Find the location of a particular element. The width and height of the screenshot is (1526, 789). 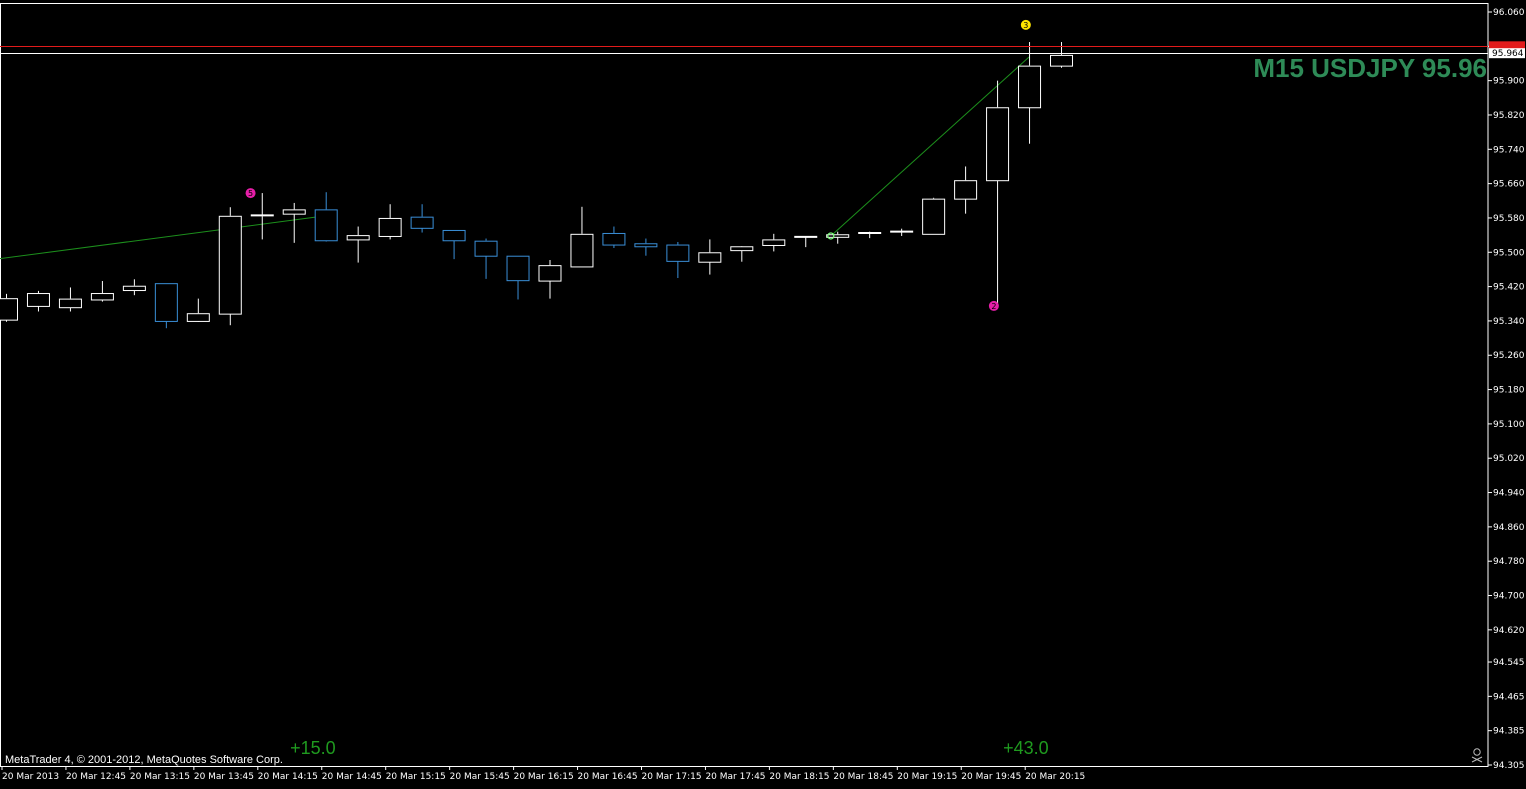

marker-number: 3 is located at coordinates (1025, 25).